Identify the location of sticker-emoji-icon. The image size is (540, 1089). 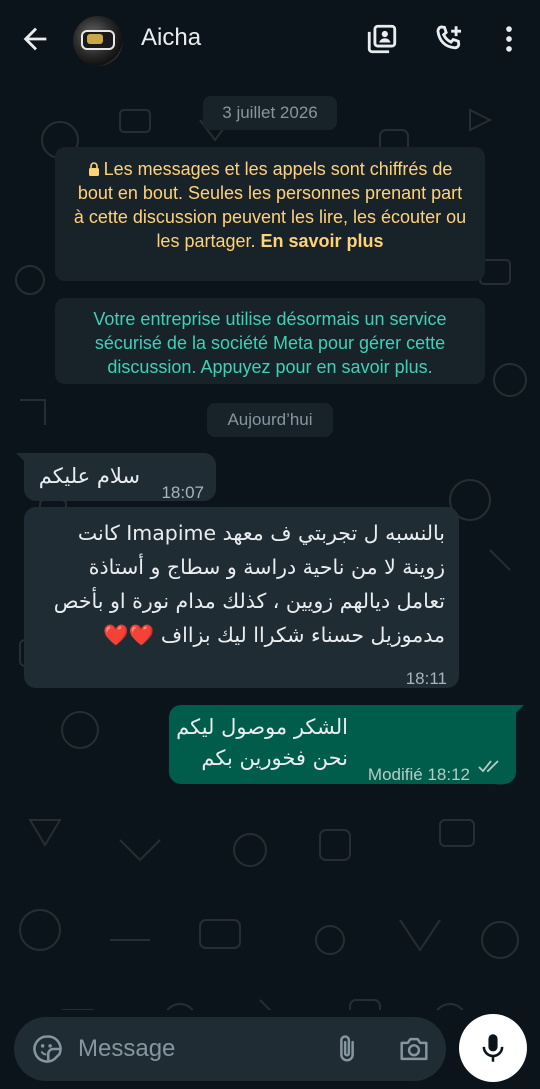
(47, 1049).